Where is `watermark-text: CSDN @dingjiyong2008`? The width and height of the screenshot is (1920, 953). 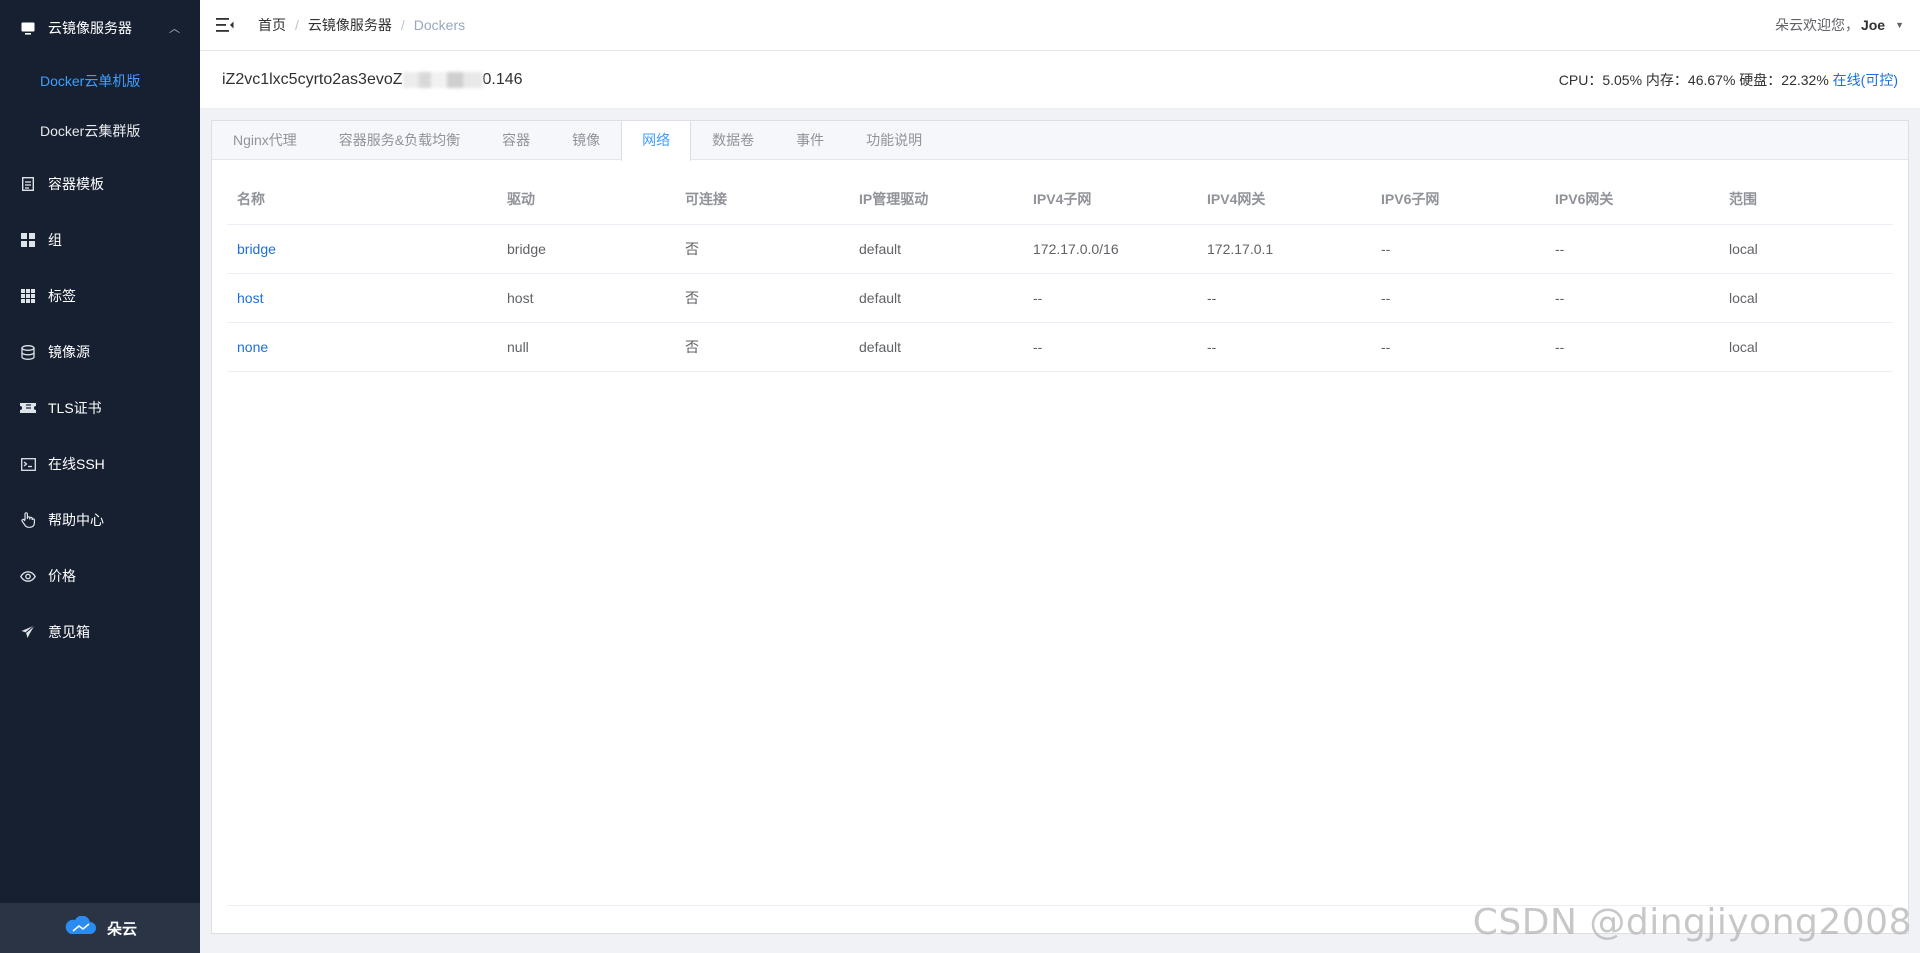 watermark-text: CSDN @dingjiyong2008 is located at coordinates (1692, 922).